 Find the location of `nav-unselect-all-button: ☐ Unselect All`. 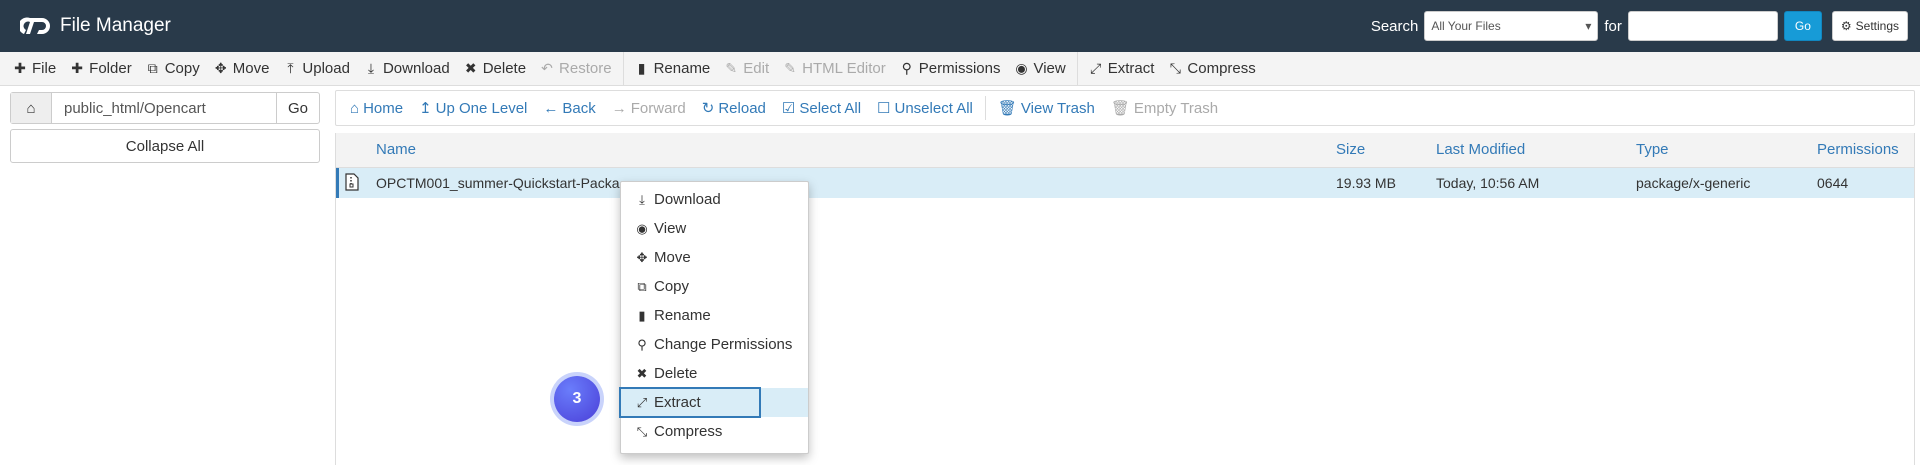

nav-unselect-all-button: ☐ Unselect All is located at coordinates (925, 108).